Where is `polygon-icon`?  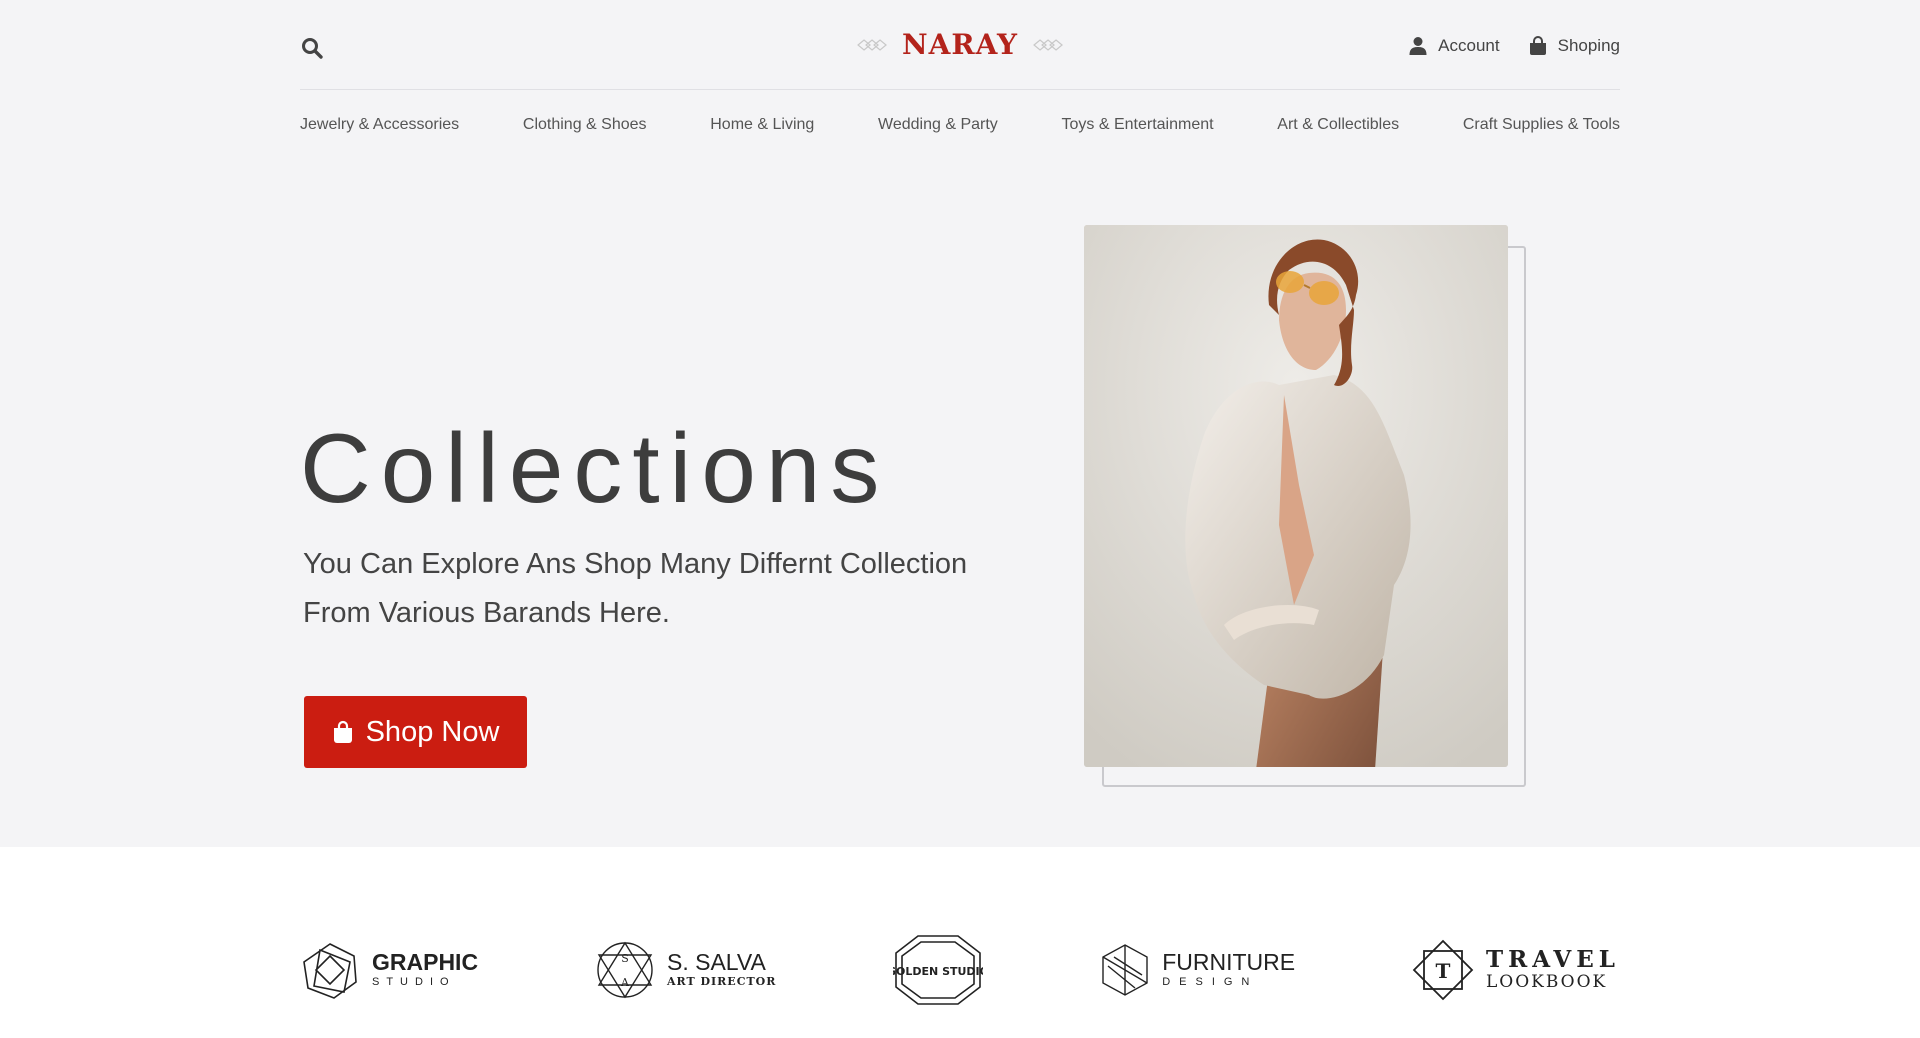 polygon-icon is located at coordinates (330, 971).